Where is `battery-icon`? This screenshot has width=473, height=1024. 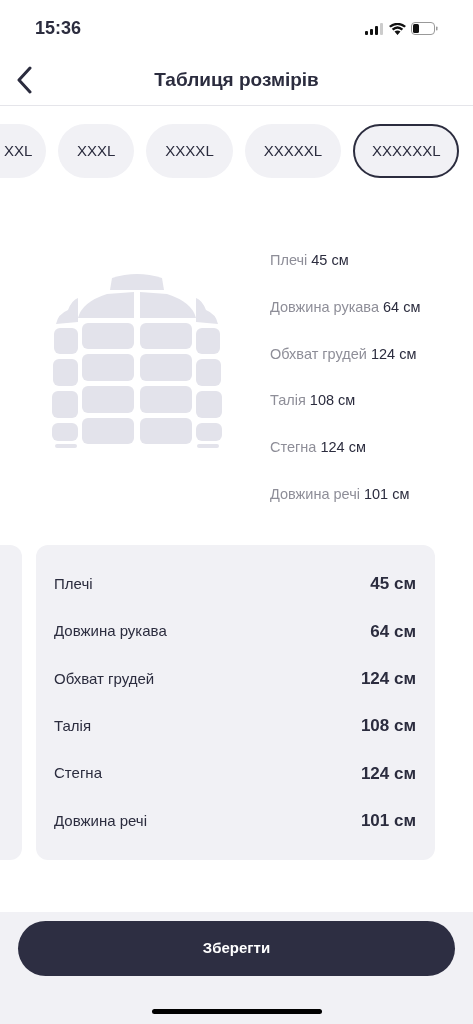
battery-icon is located at coordinates (424, 28).